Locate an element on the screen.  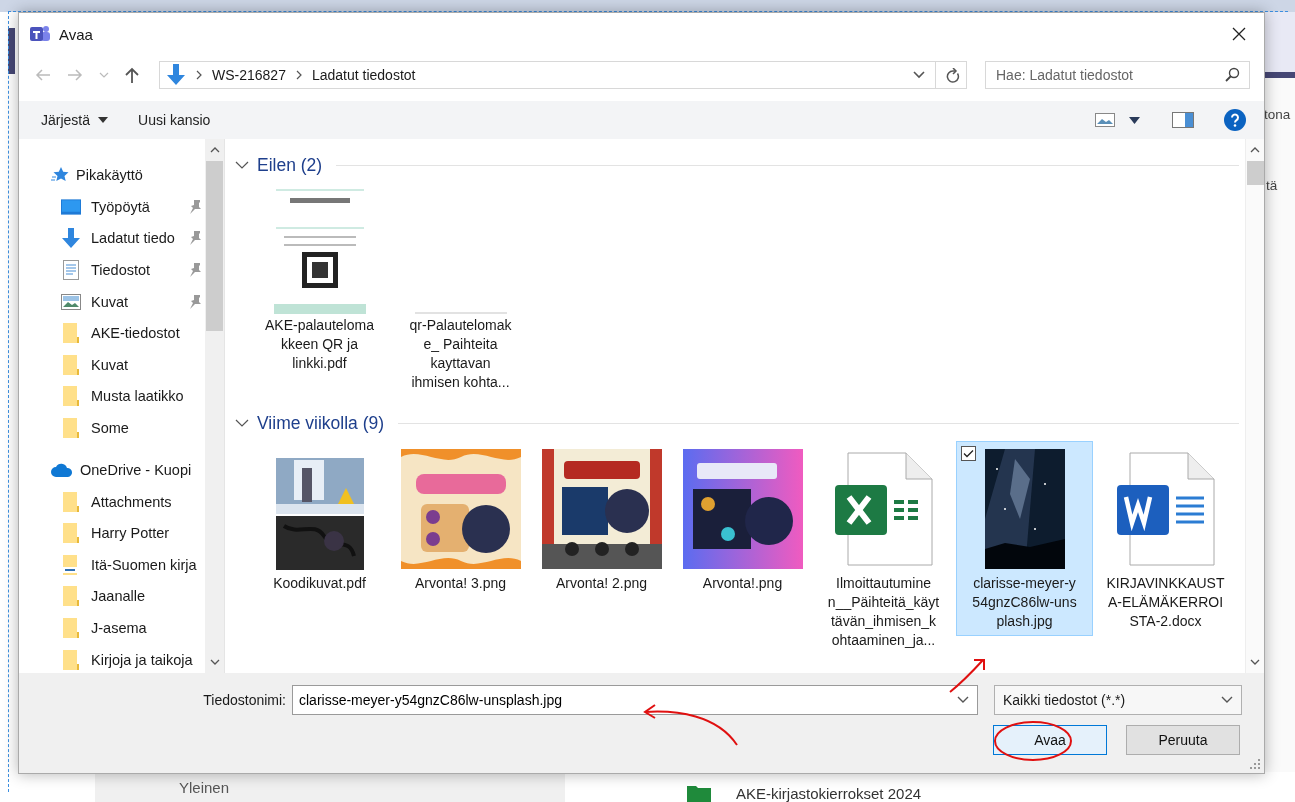
file-name: KIRJAVINKKAUST is located at coordinates (1165, 583).